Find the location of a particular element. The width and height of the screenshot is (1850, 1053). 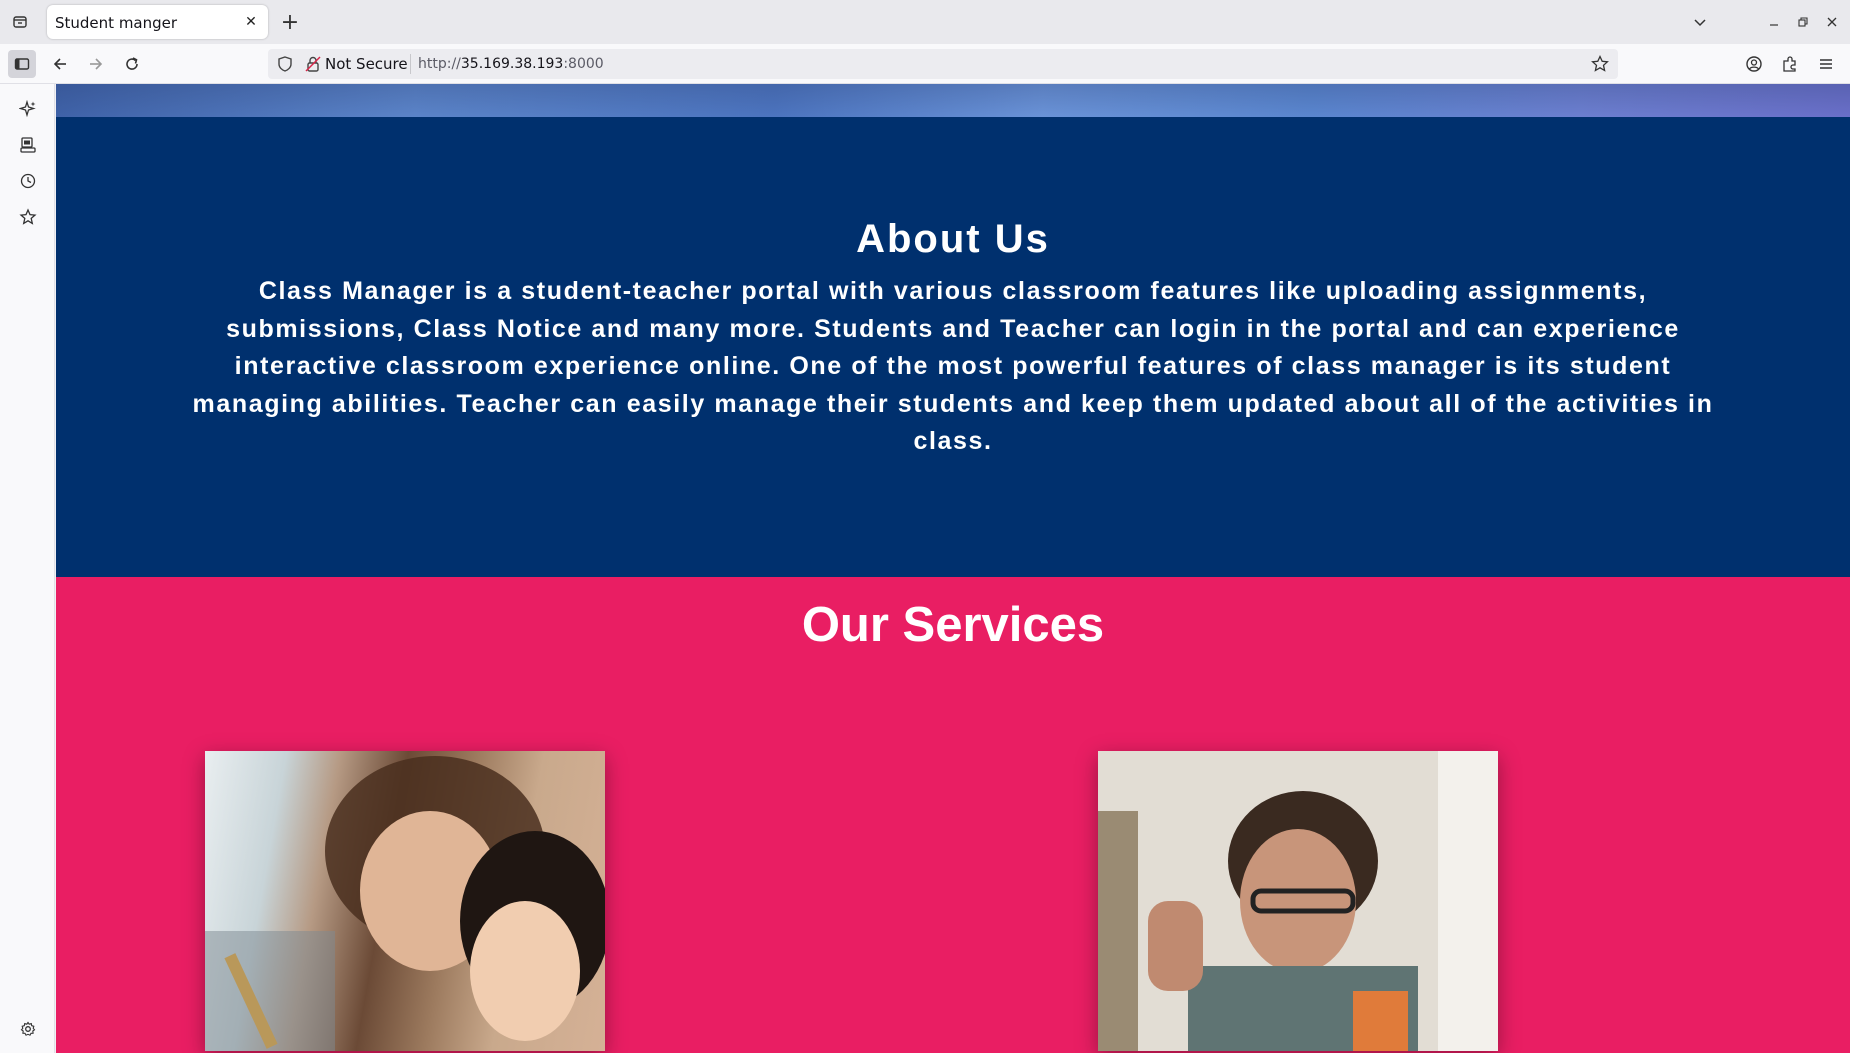

tab-title: Student manger is located at coordinates (116, 23).